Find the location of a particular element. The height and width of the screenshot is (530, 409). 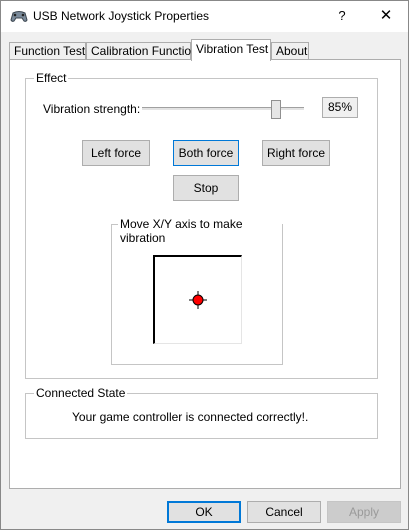

axis-vibration-group-label: Move X/Y axis to make vibration is located at coordinates (200, 231).